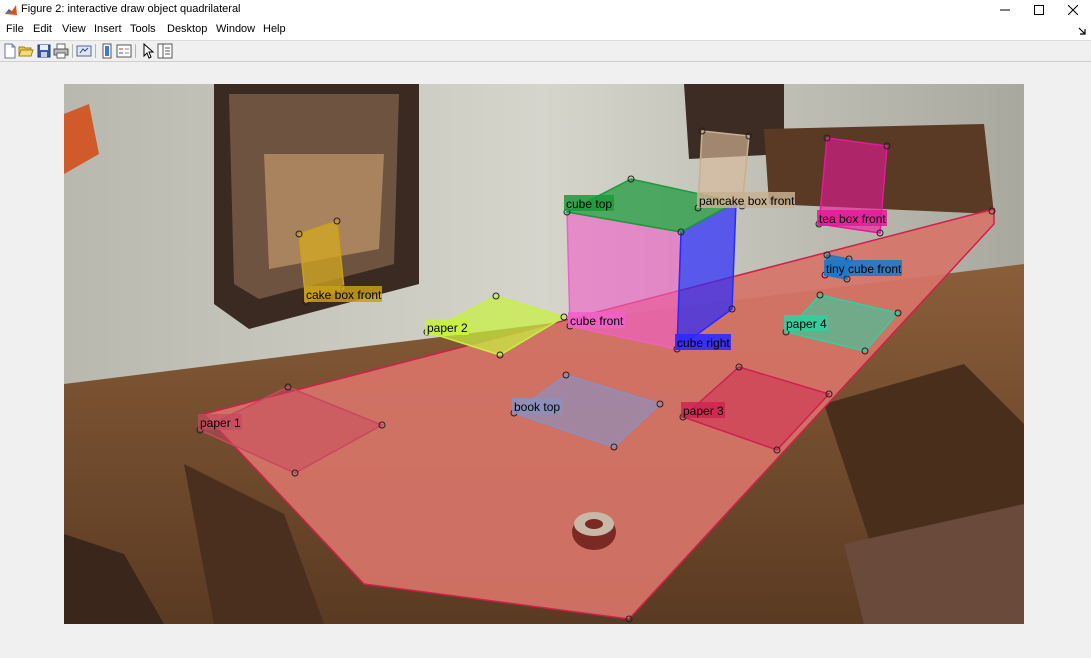  What do you see at coordinates (15, 29) in the screenshot?
I see `menu-file: File` at bounding box center [15, 29].